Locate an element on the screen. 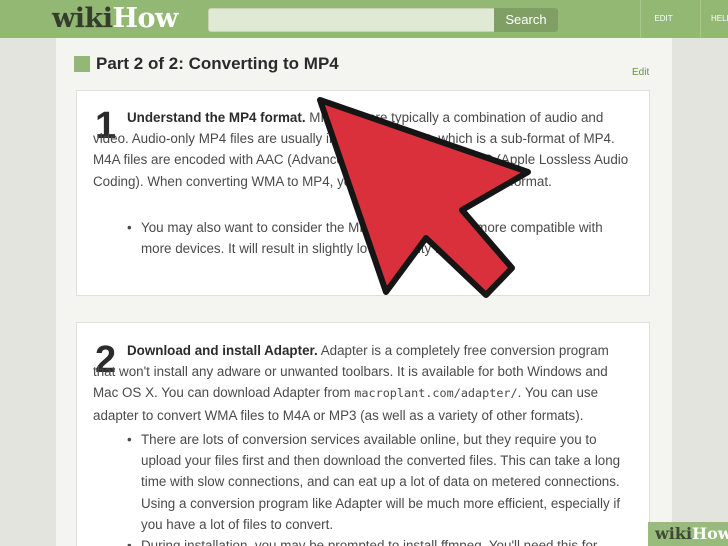 Image resolution: width=728 pixels, height=546 pixels. step-title: Download and install Adapter. is located at coordinates (222, 350).